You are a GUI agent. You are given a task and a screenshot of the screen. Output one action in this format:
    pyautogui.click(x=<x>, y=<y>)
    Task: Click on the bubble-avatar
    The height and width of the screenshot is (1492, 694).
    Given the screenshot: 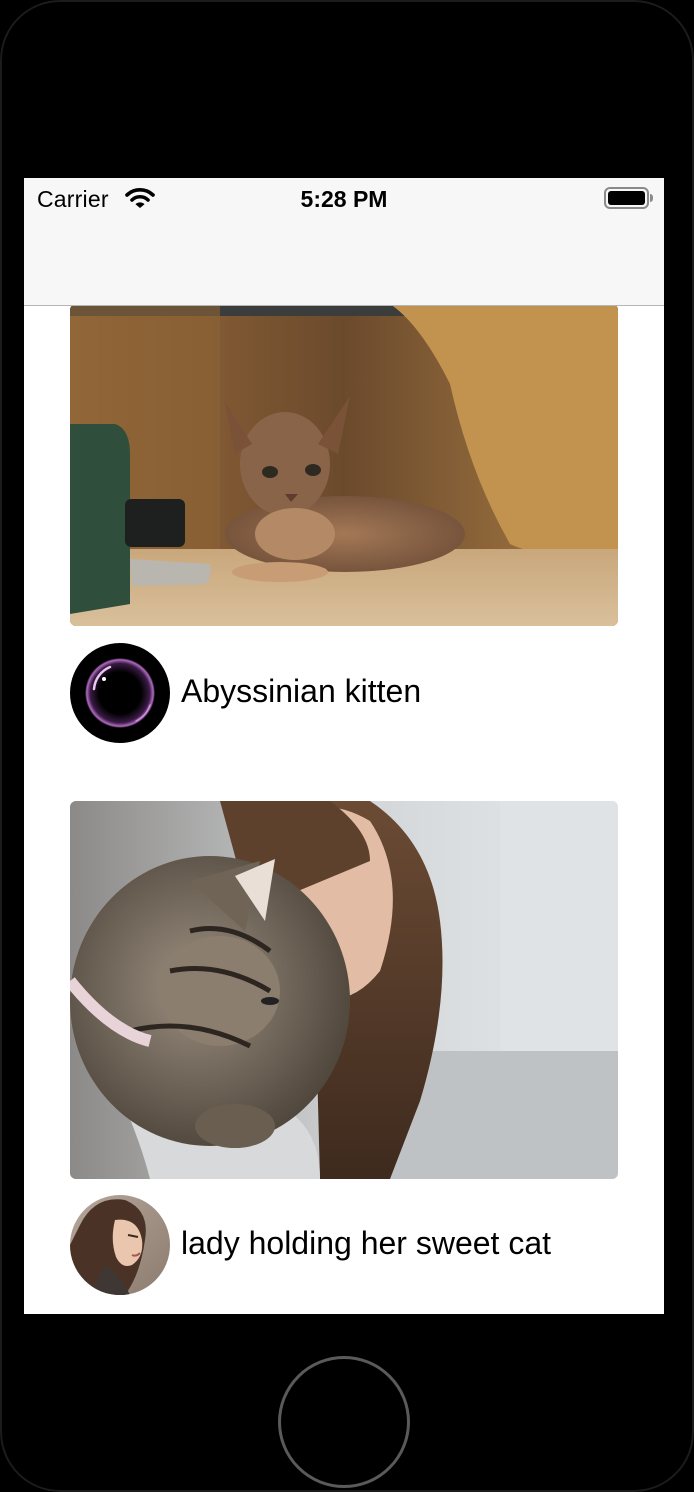 What is the action you would take?
    pyautogui.click(x=120, y=693)
    